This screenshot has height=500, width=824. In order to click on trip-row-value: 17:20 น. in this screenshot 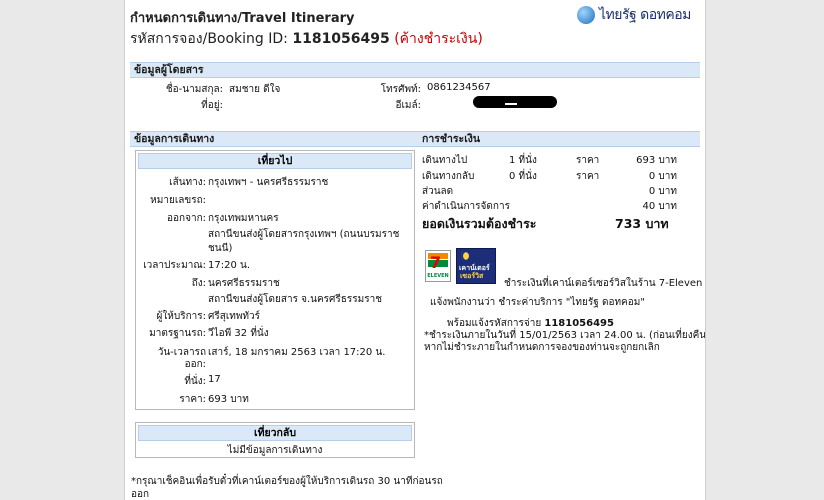, I will do `click(229, 265)`.